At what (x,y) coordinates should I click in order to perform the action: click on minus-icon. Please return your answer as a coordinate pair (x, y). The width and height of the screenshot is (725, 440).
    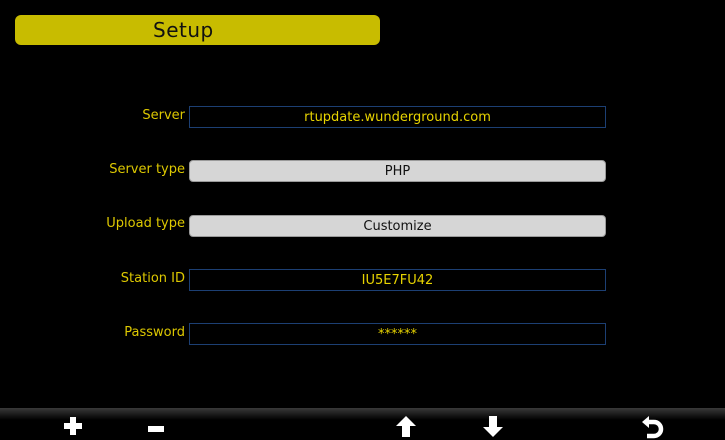
    Looking at the image, I should click on (156, 429).